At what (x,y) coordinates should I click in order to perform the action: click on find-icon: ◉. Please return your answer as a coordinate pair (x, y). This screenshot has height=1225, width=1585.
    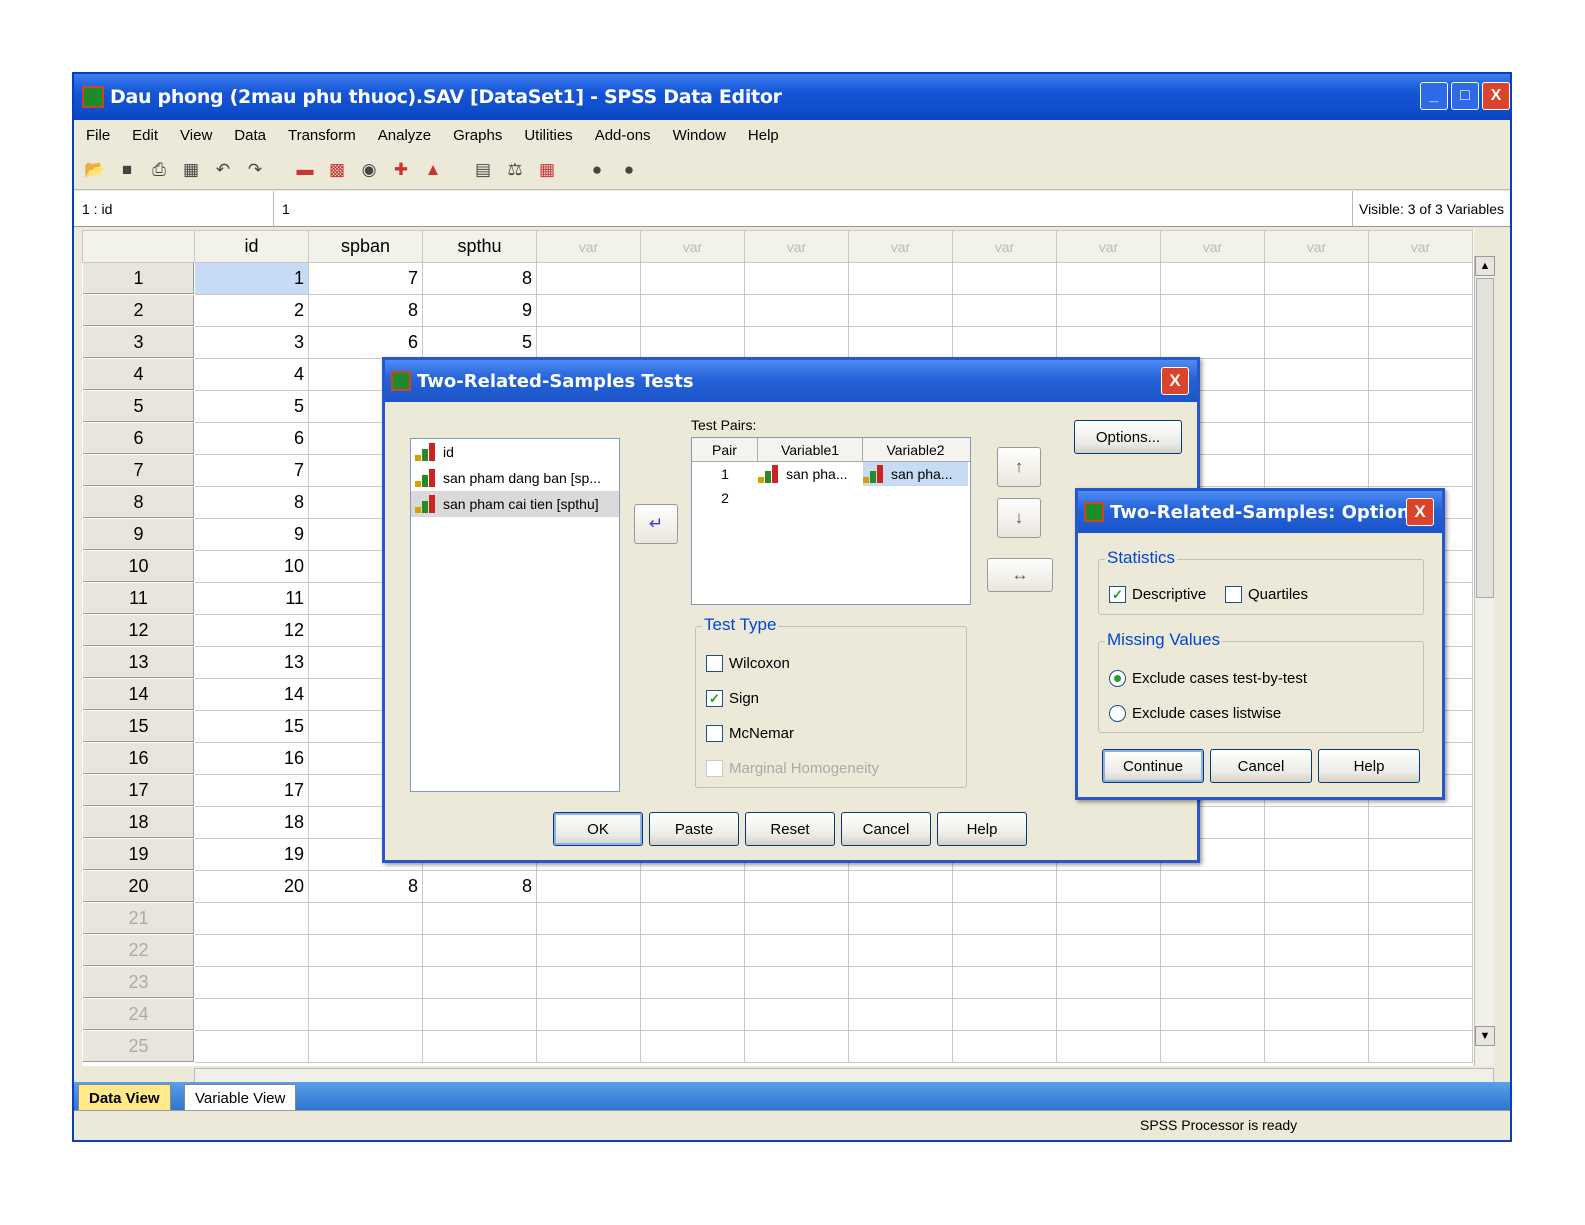
    Looking at the image, I should click on (369, 170).